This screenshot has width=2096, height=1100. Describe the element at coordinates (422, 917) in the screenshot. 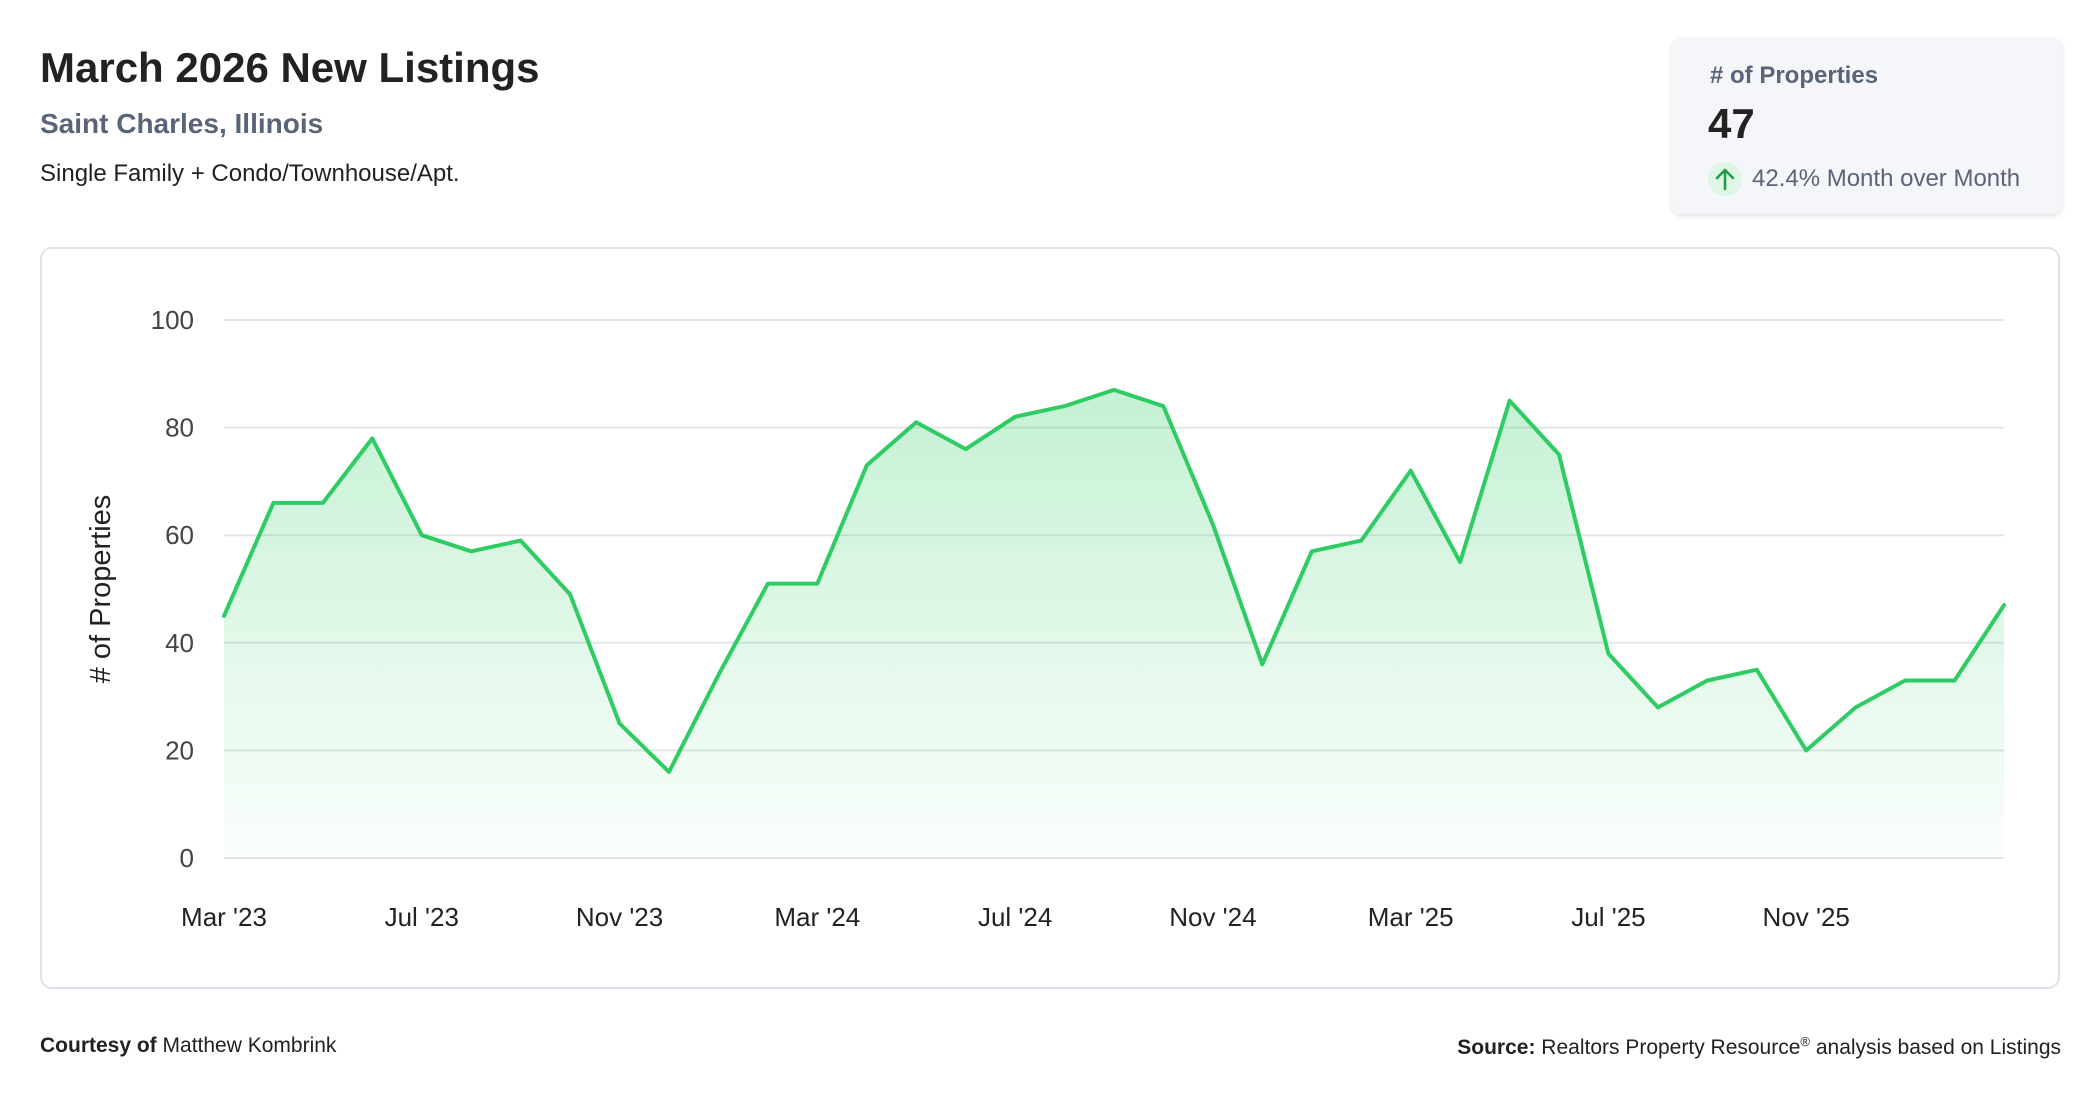

I see `x-tick-label: Jul '23` at that location.